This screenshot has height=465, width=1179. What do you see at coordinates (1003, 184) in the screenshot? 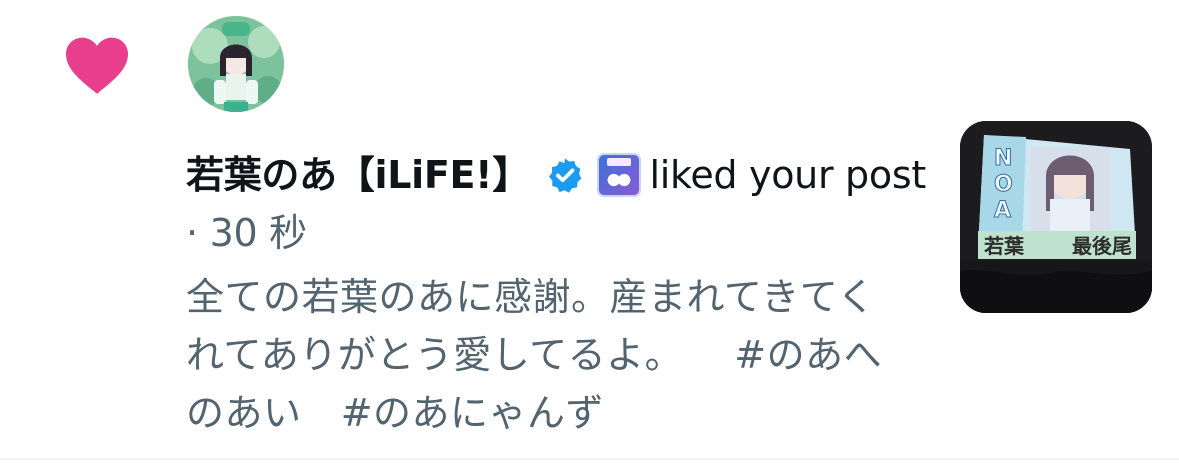
I see `thumbnail-vertical-text: O` at bounding box center [1003, 184].